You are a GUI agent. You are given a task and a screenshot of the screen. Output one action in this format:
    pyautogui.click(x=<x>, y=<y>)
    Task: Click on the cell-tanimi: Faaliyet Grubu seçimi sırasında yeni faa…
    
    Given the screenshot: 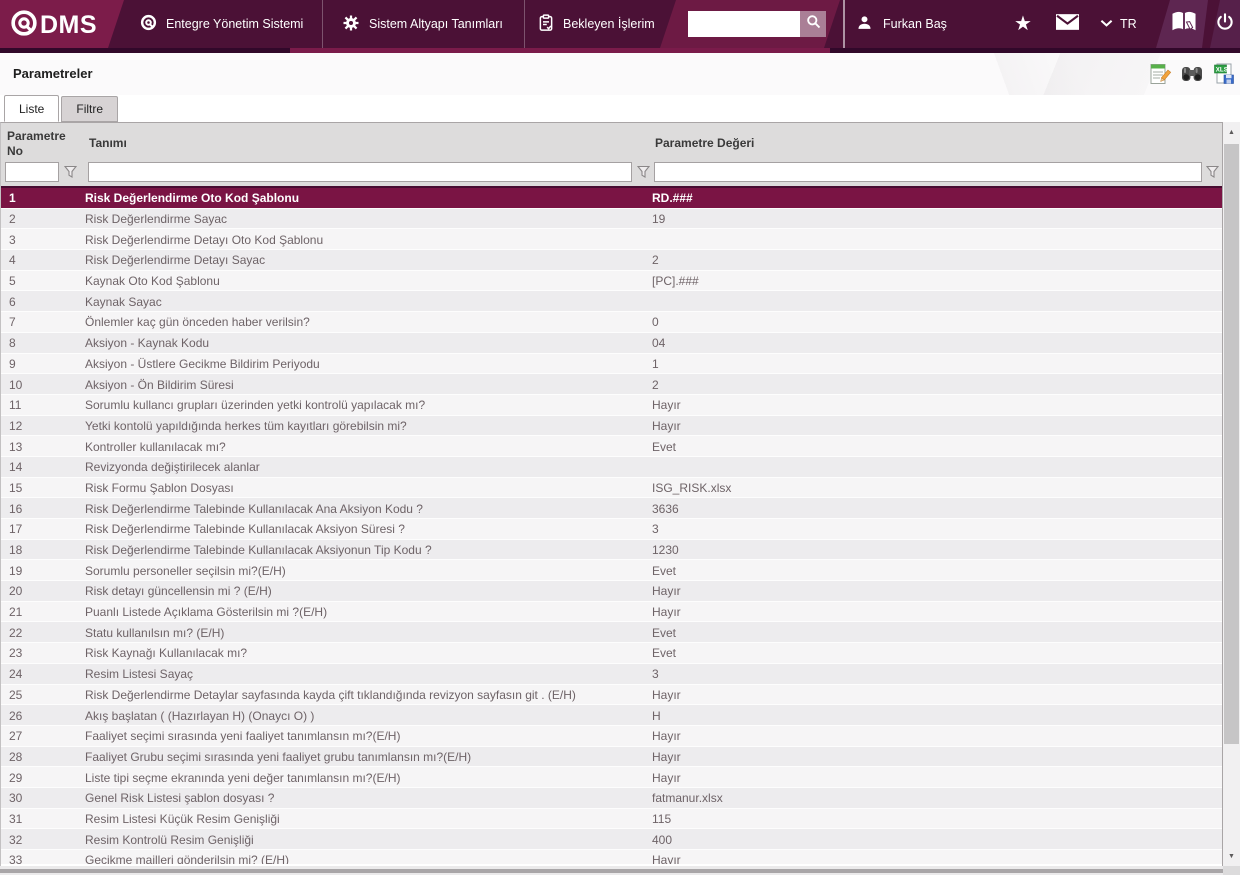 What is the action you would take?
    pyautogui.click(x=278, y=756)
    